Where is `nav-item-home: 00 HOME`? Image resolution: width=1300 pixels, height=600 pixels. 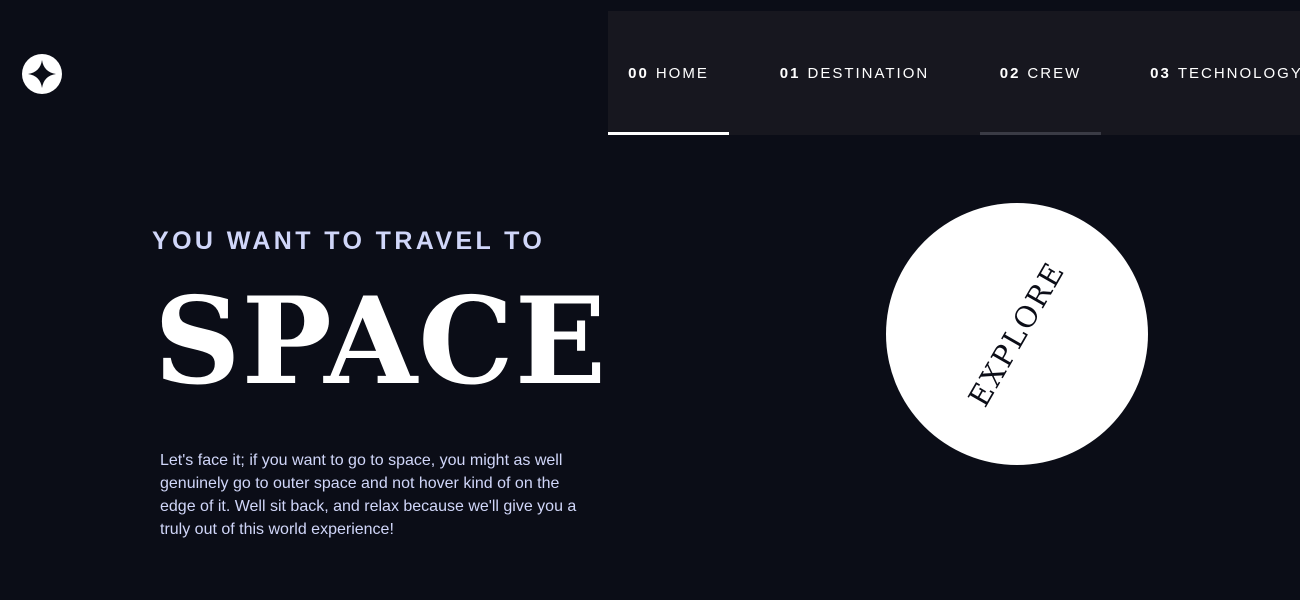
nav-item-home: 00 HOME is located at coordinates (668, 73).